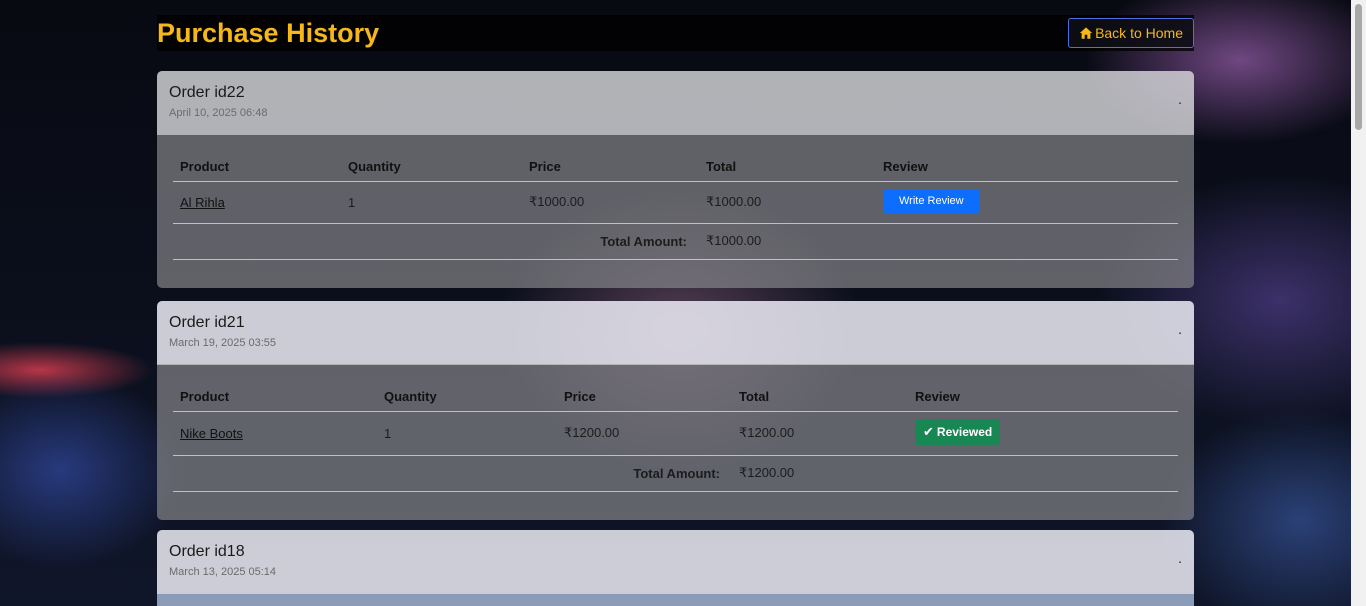  What do you see at coordinates (675, 599) in the screenshot?
I see `order-card-body` at bounding box center [675, 599].